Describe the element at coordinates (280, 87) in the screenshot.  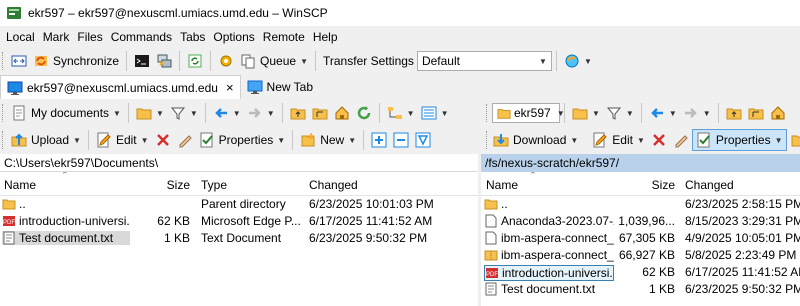
I see `tab-new-tab: New Tab` at that location.